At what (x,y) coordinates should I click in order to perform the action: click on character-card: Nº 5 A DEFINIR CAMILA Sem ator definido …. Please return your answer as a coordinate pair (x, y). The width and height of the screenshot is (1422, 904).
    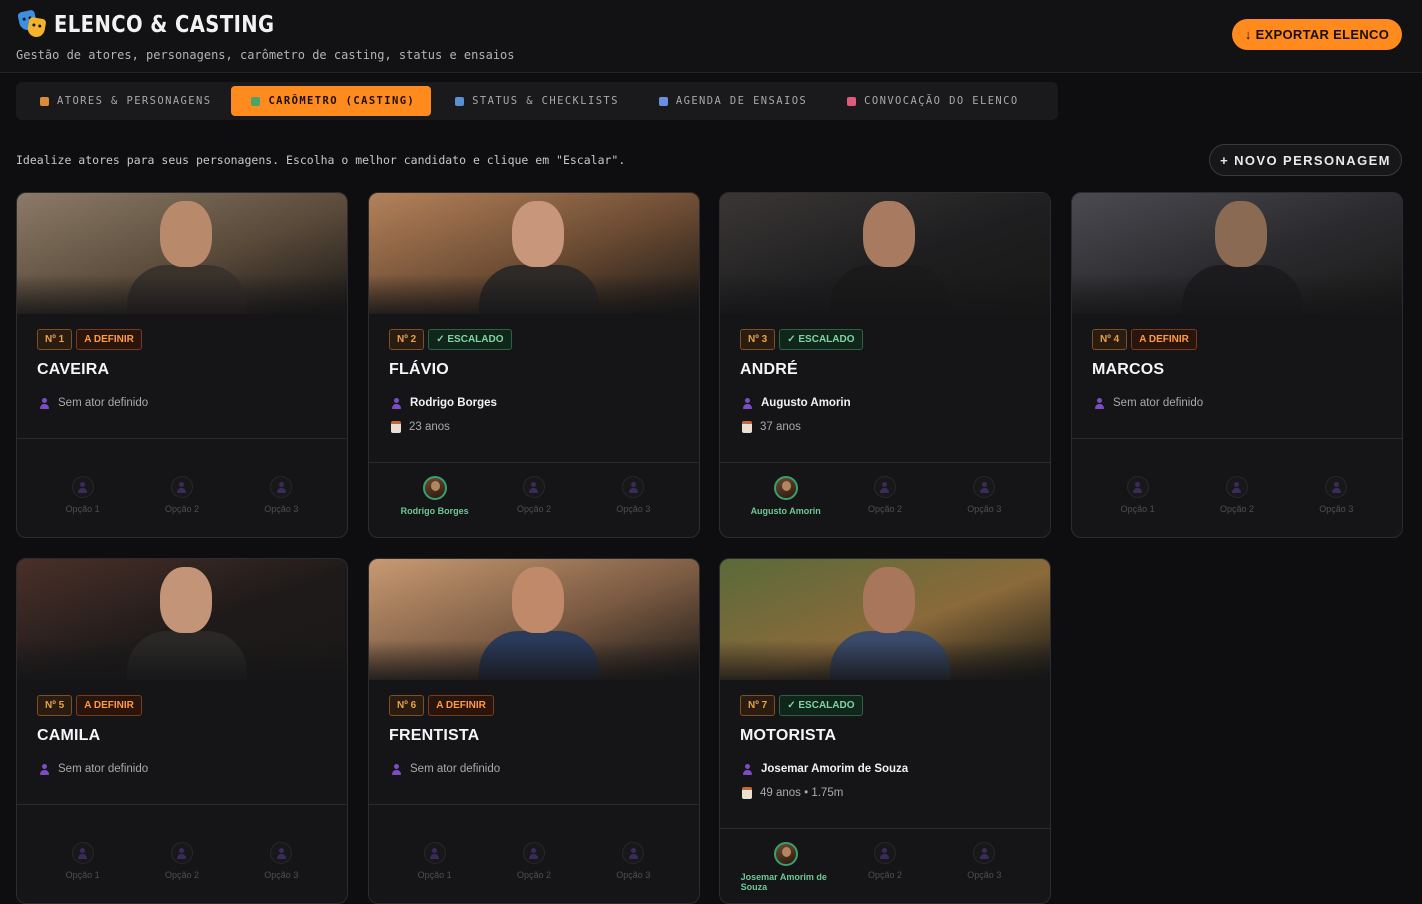
    Looking at the image, I should click on (182, 731).